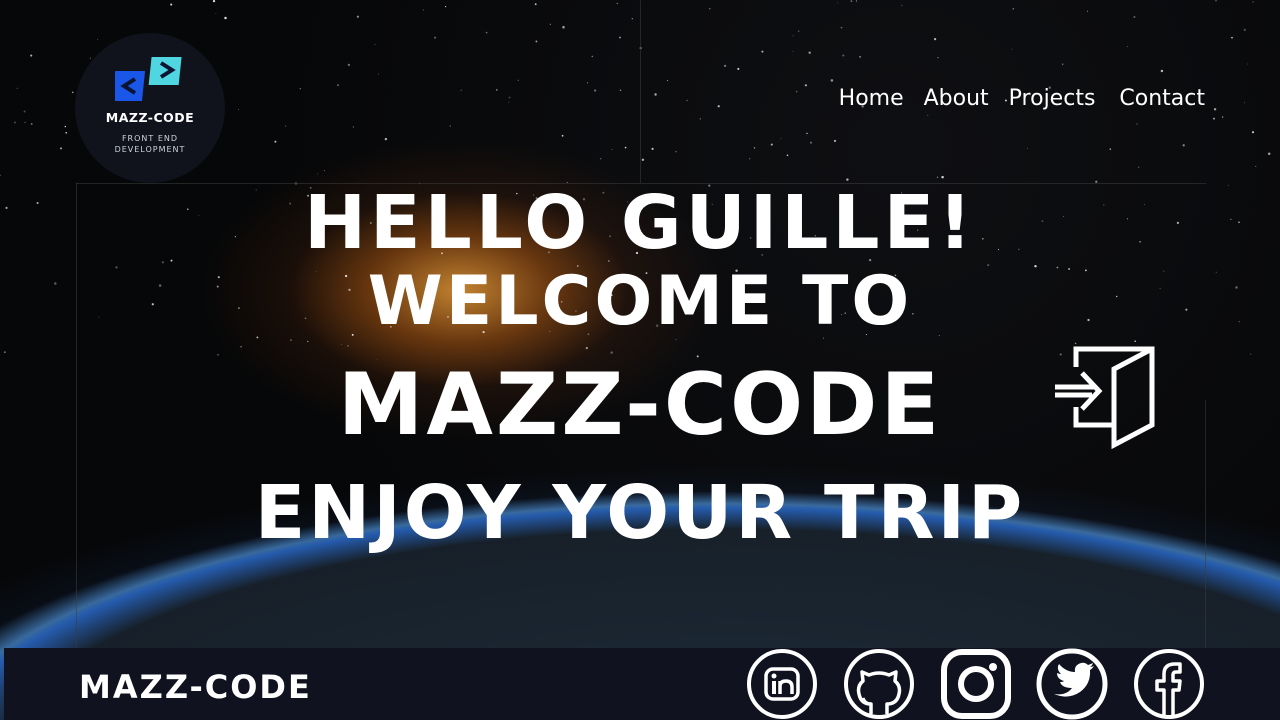  What do you see at coordinates (1162, 98) in the screenshot?
I see `nav-contact: Contact` at bounding box center [1162, 98].